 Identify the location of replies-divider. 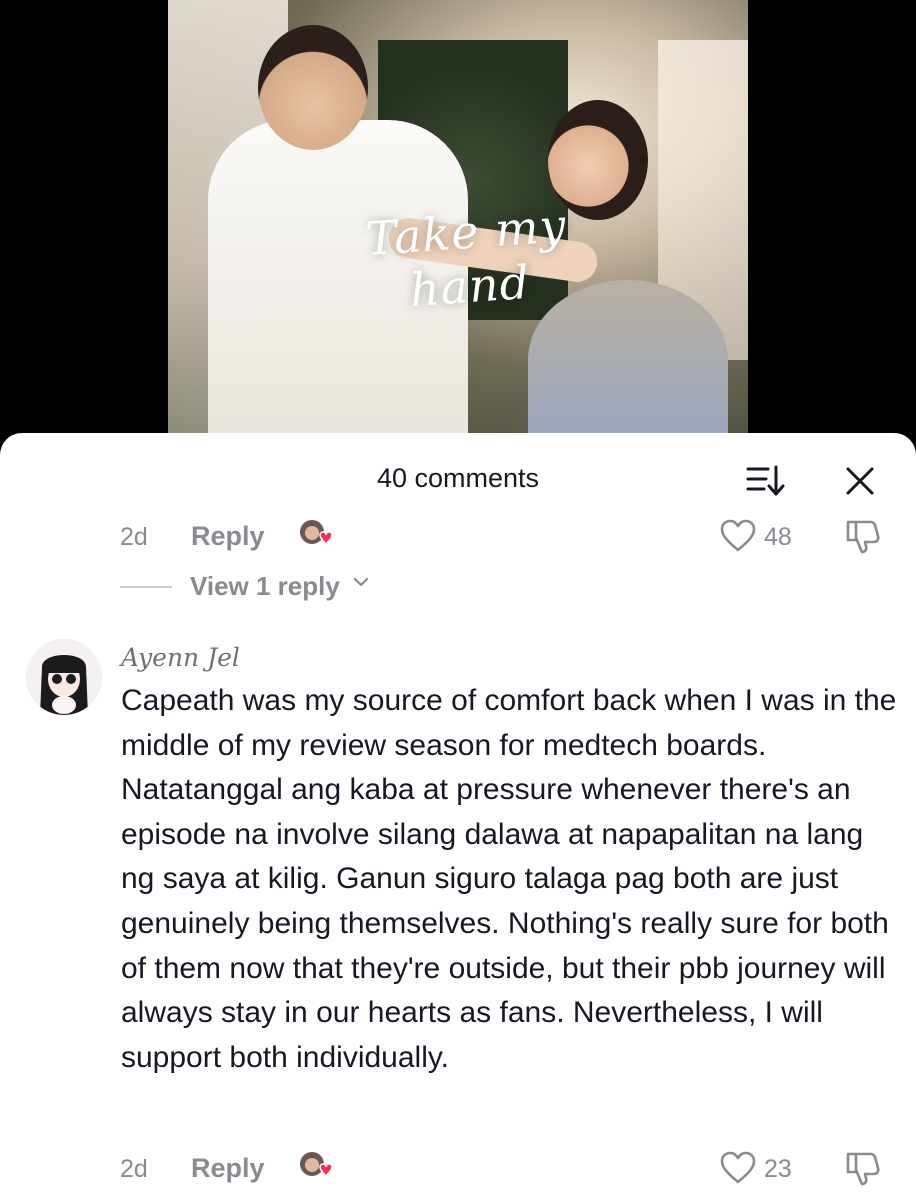
(146, 587).